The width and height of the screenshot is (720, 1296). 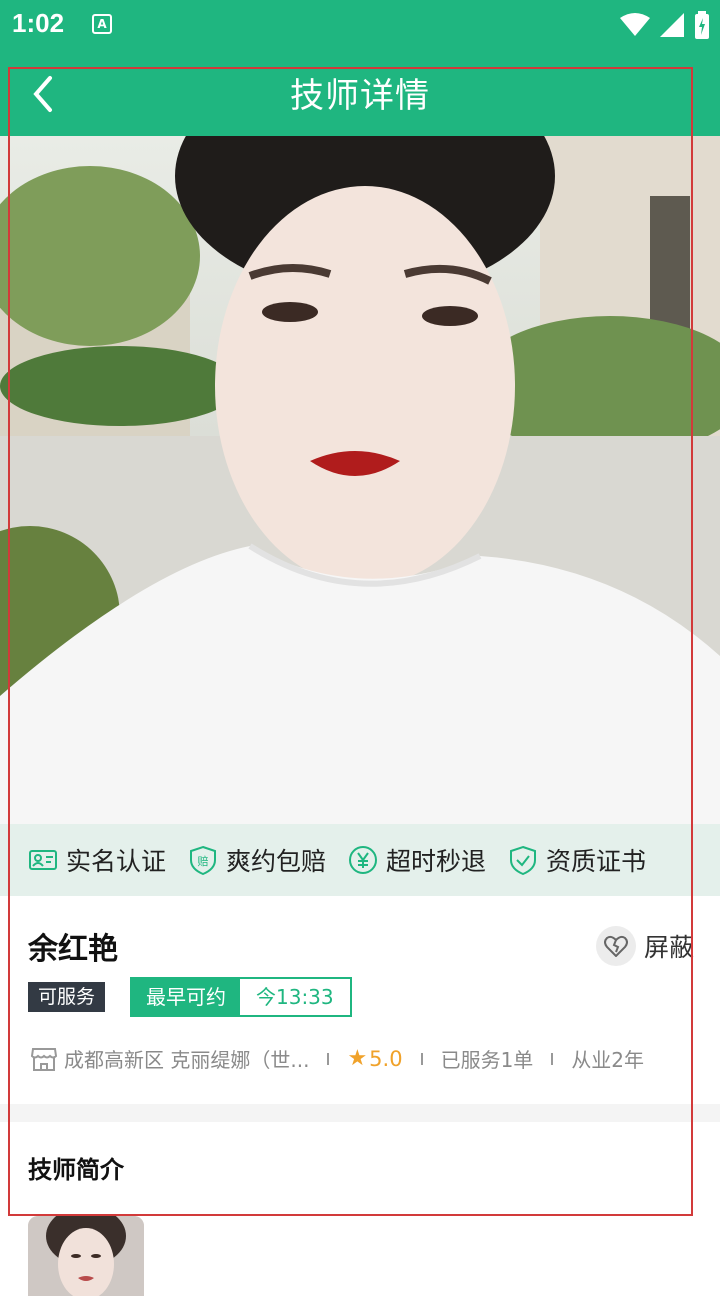 I want to click on status-icons, so click(x=665, y=25).